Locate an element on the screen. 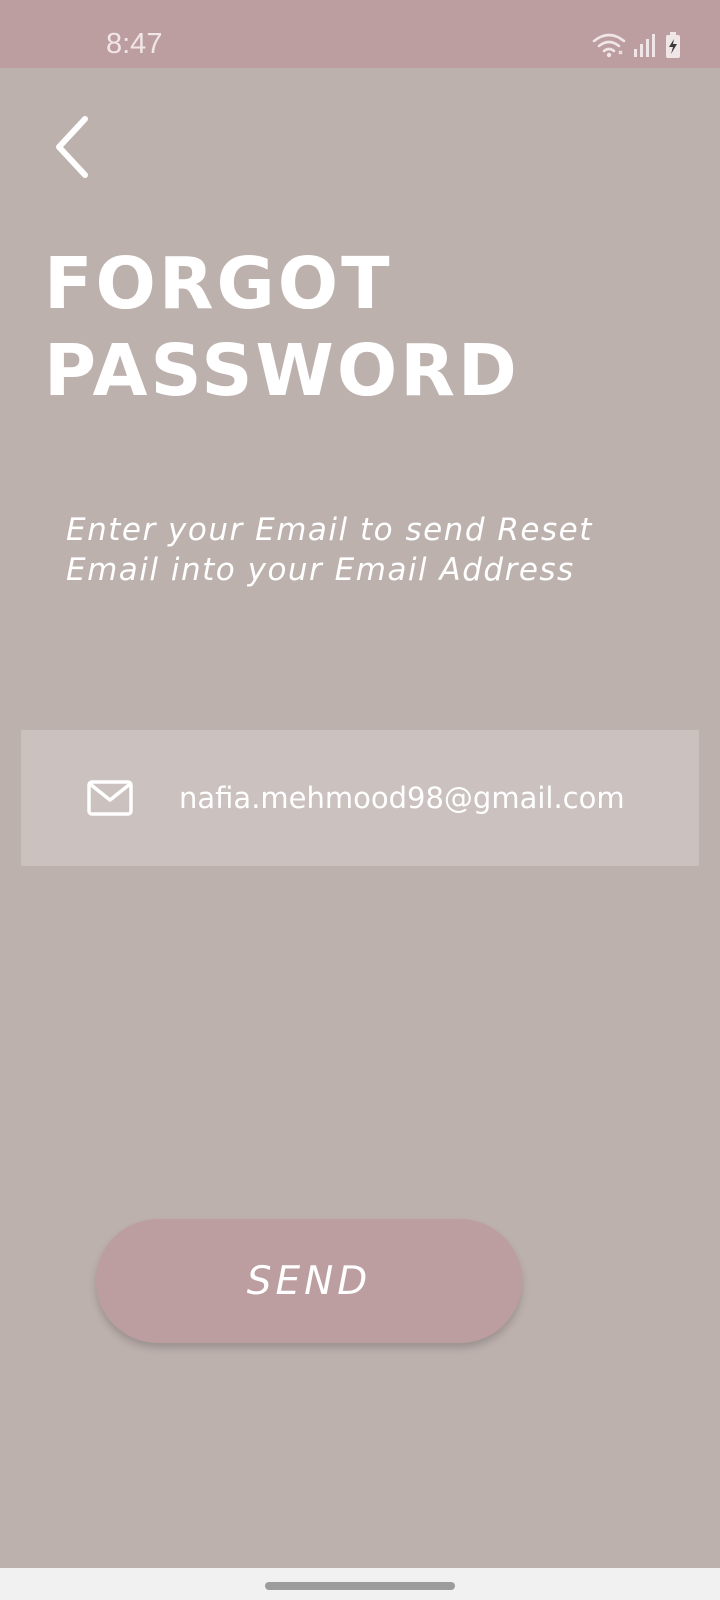 This screenshot has width=720, height=1600. status-time: 8:47 is located at coordinates (134, 44).